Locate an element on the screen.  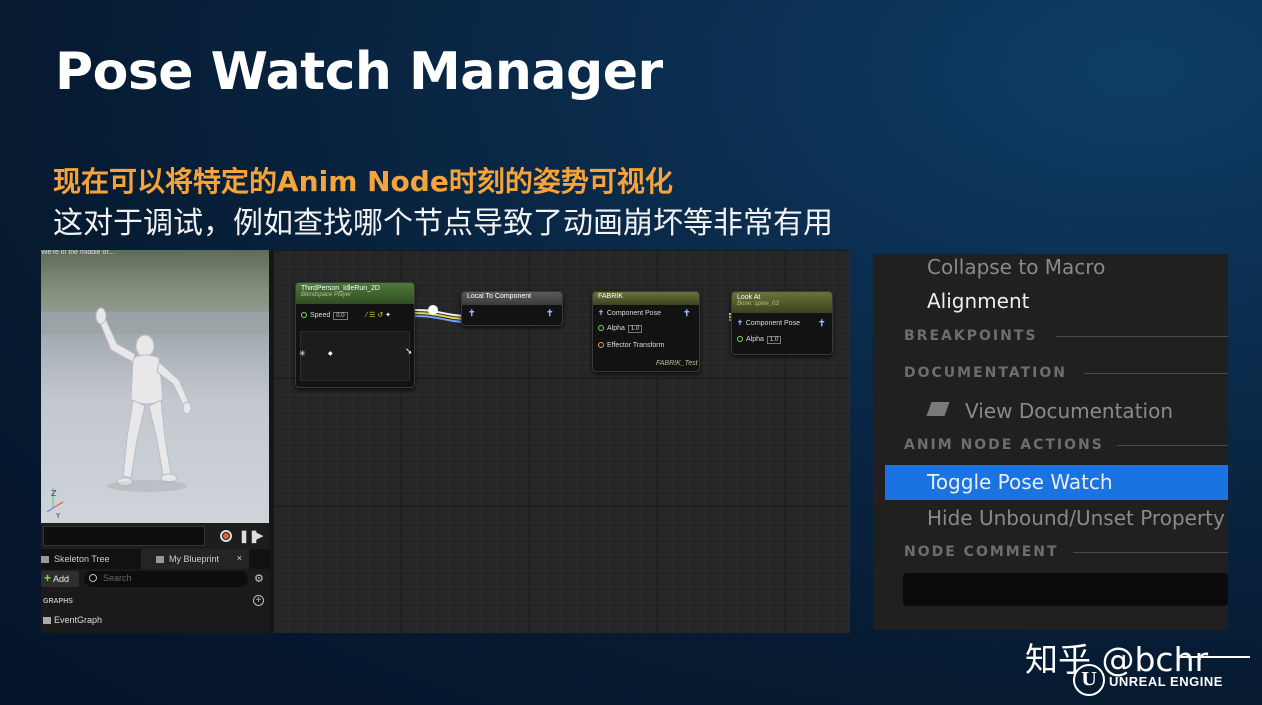
pose-input-icon: ✝ is located at coordinates (472, 313).